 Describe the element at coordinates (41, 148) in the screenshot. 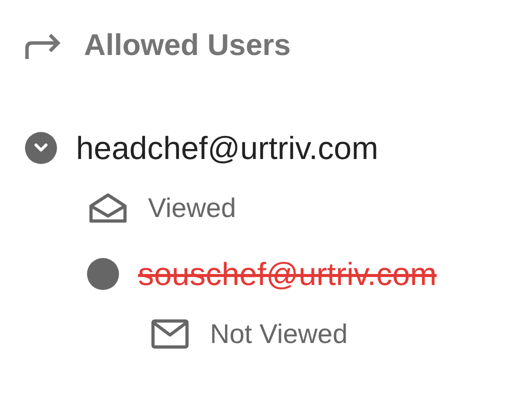

I see `chevron-icon` at that location.